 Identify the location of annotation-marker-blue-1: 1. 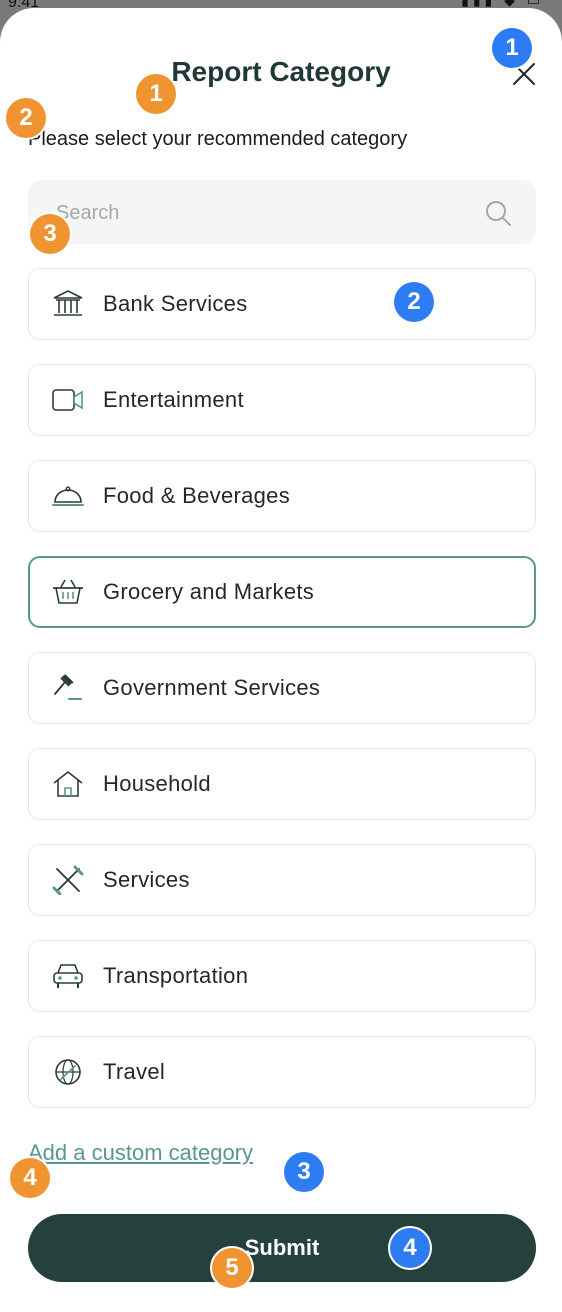
(512, 48).